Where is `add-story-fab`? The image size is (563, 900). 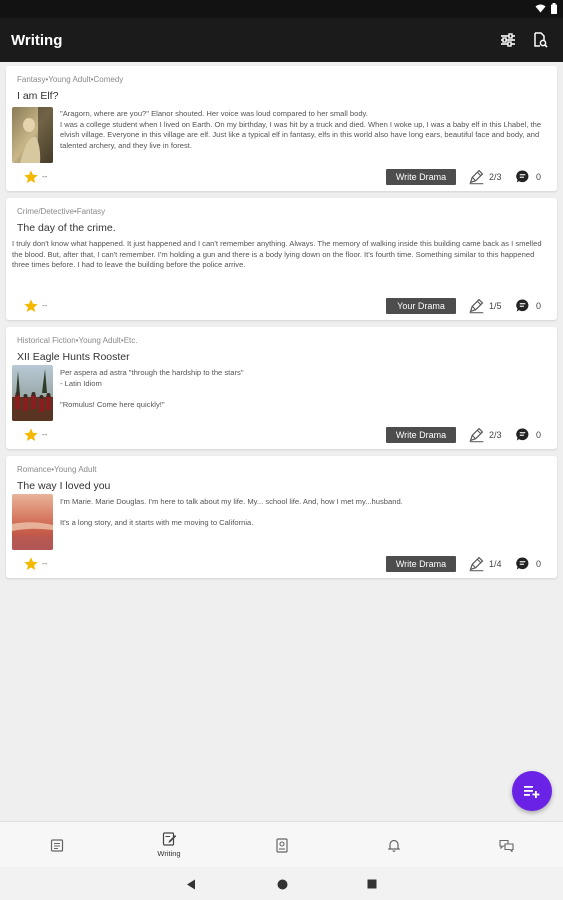 add-story-fab is located at coordinates (532, 791).